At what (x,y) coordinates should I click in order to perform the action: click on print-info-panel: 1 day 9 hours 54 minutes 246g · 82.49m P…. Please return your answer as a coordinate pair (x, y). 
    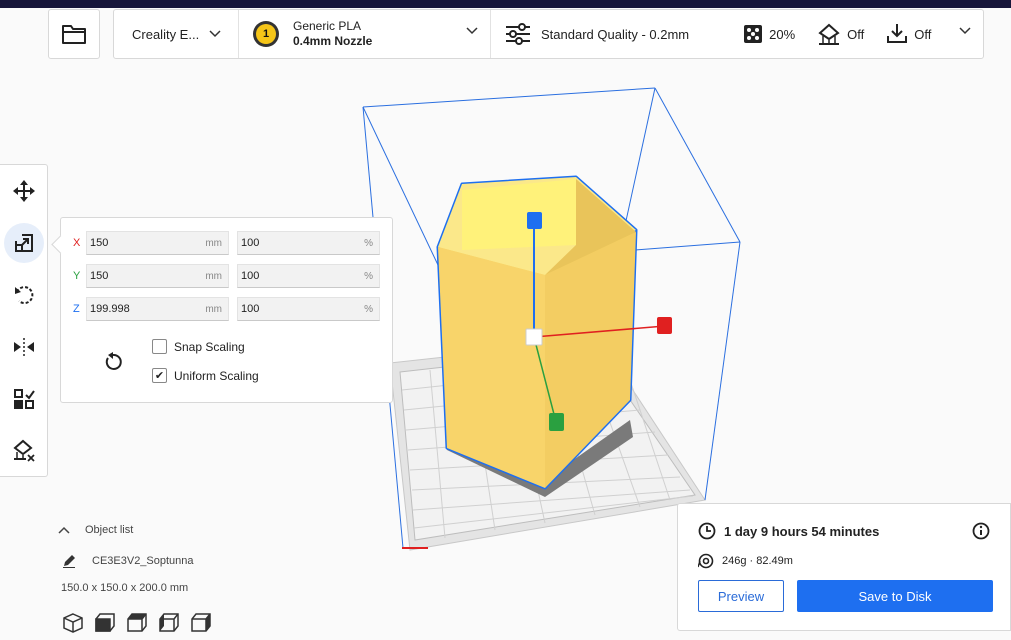
    Looking at the image, I should click on (844, 567).